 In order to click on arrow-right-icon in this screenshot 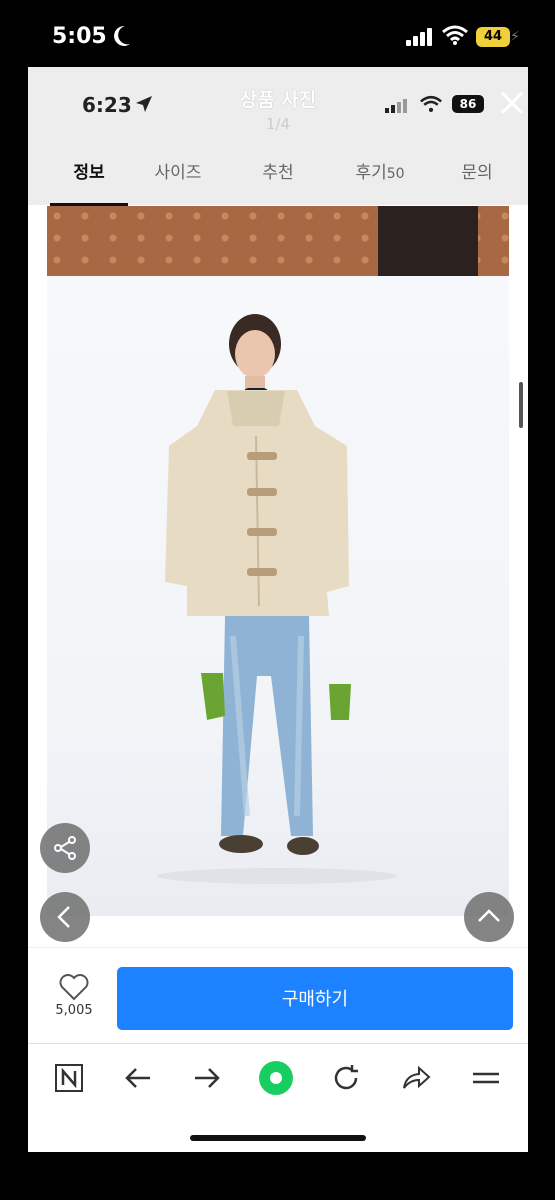, I will do `click(207, 1078)`.